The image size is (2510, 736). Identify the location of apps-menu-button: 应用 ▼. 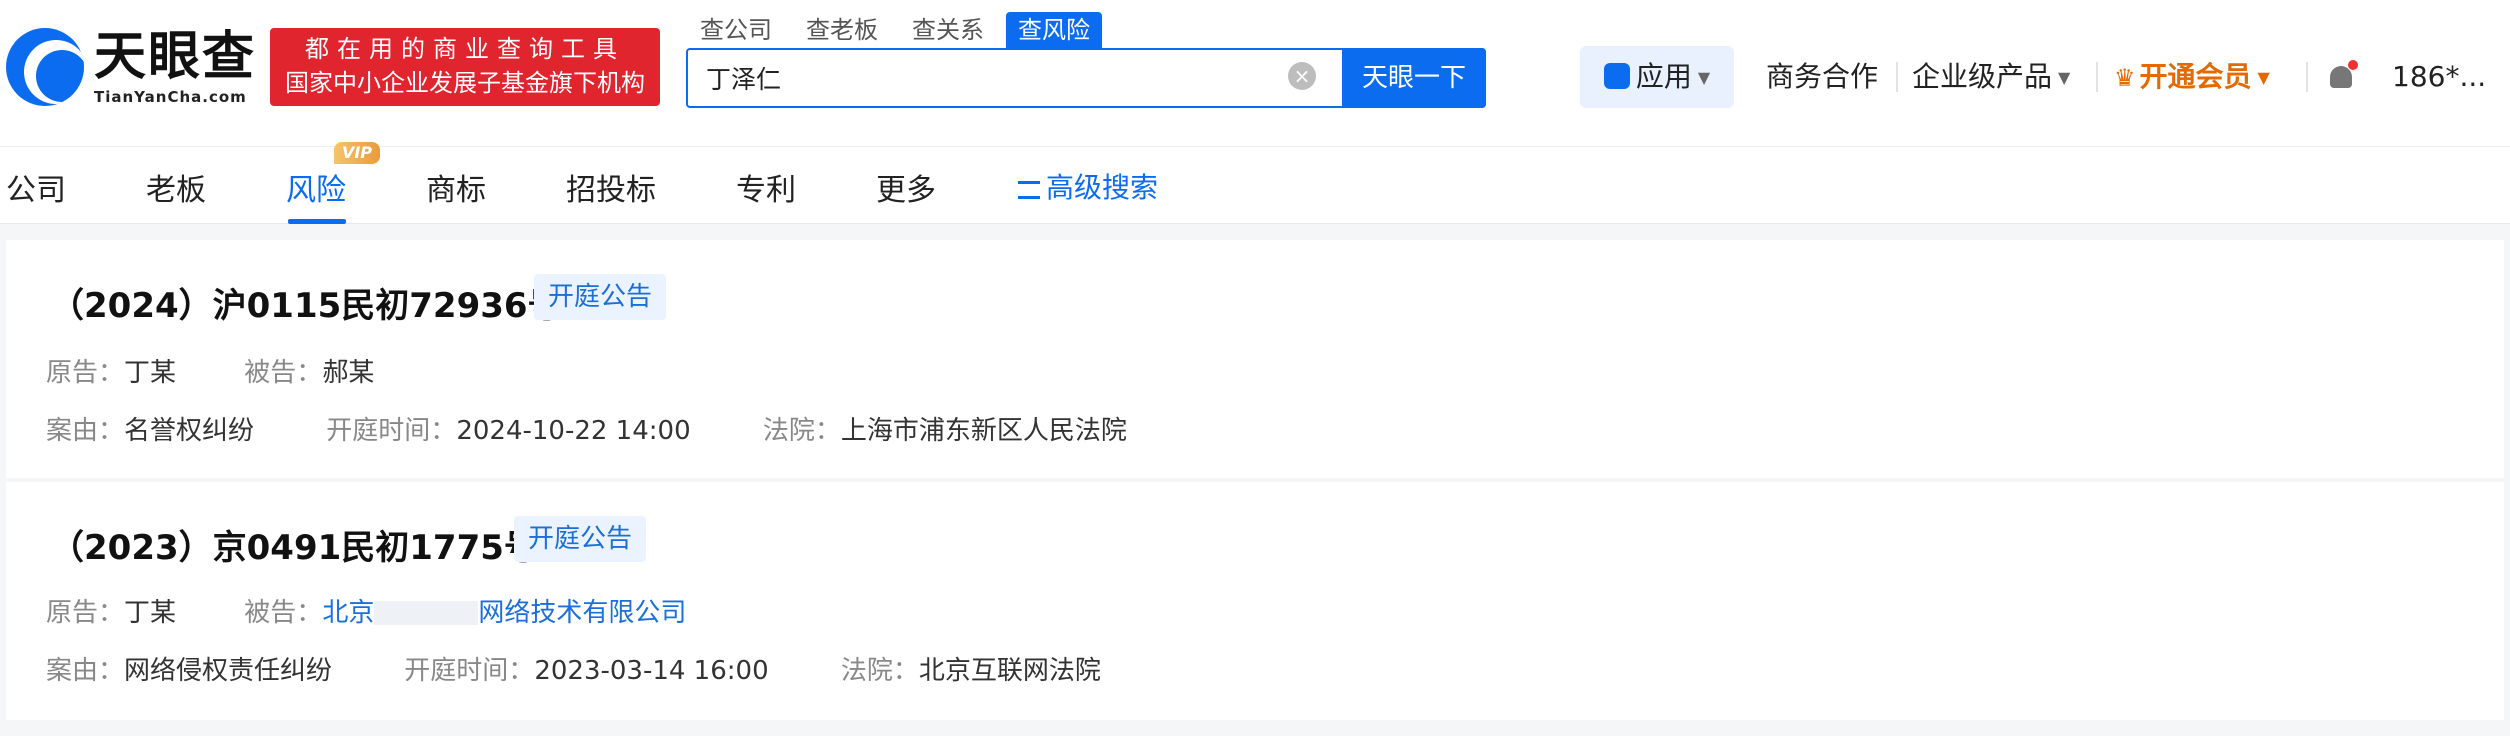
(1657, 77).